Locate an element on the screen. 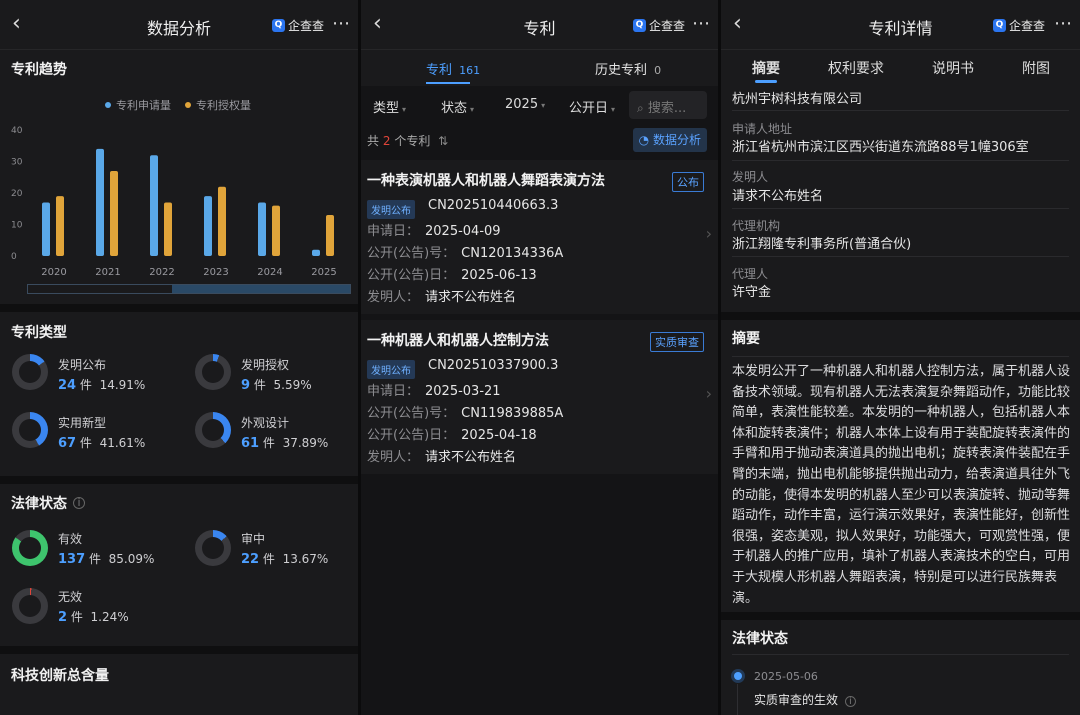  legal-pct: 1.24% is located at coordinates (109, 617).